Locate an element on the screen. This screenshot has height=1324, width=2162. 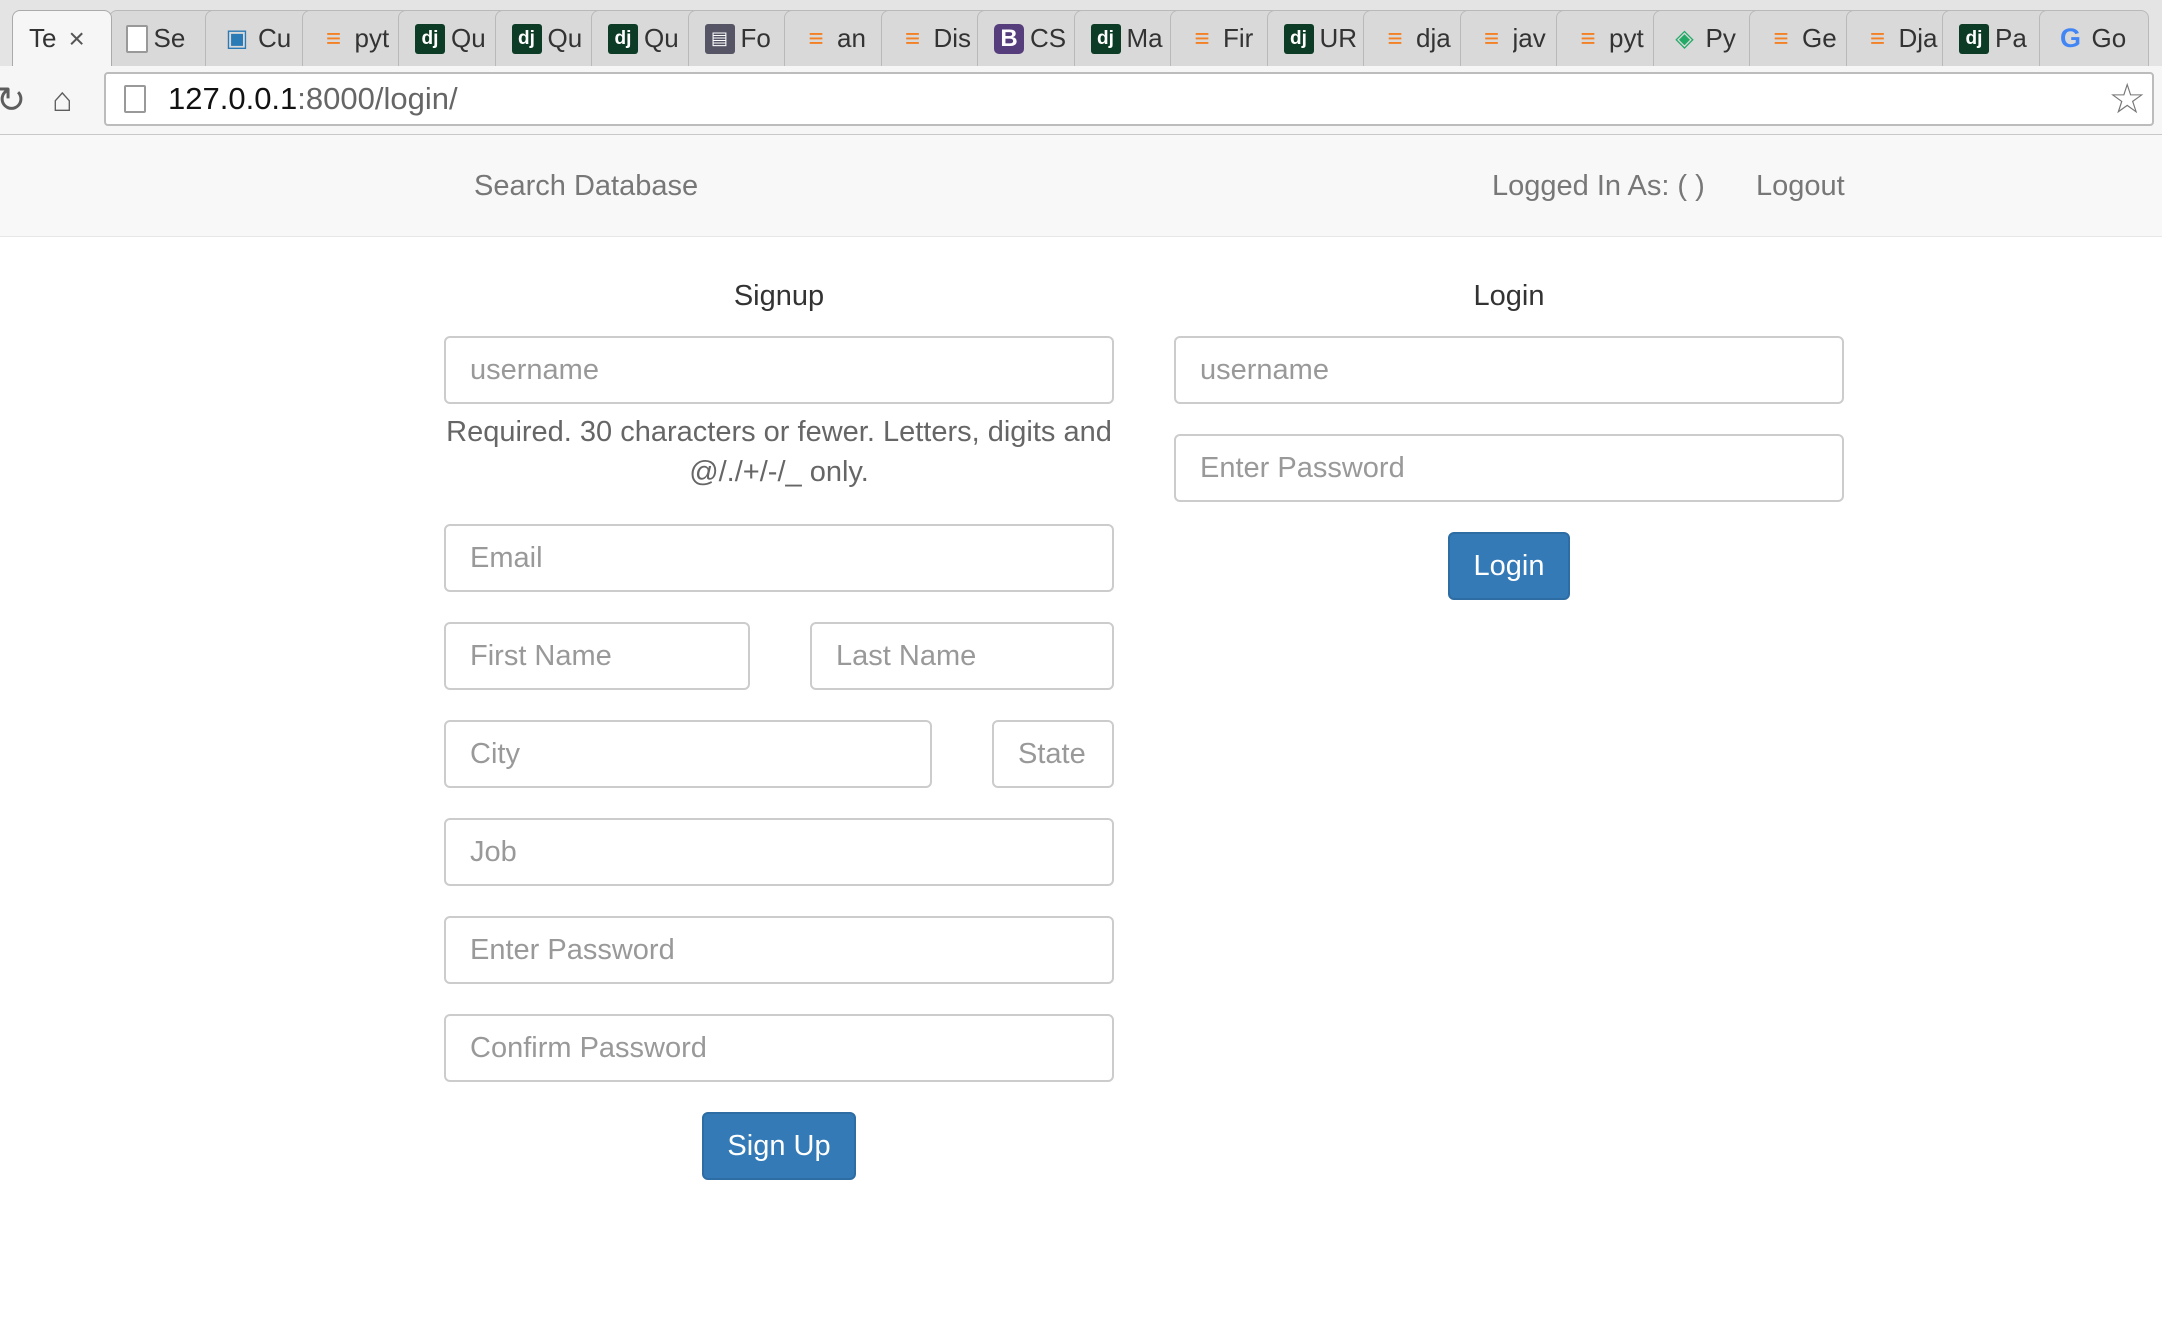
browser-tab-label: Py is located at coordinates (1720, 38).